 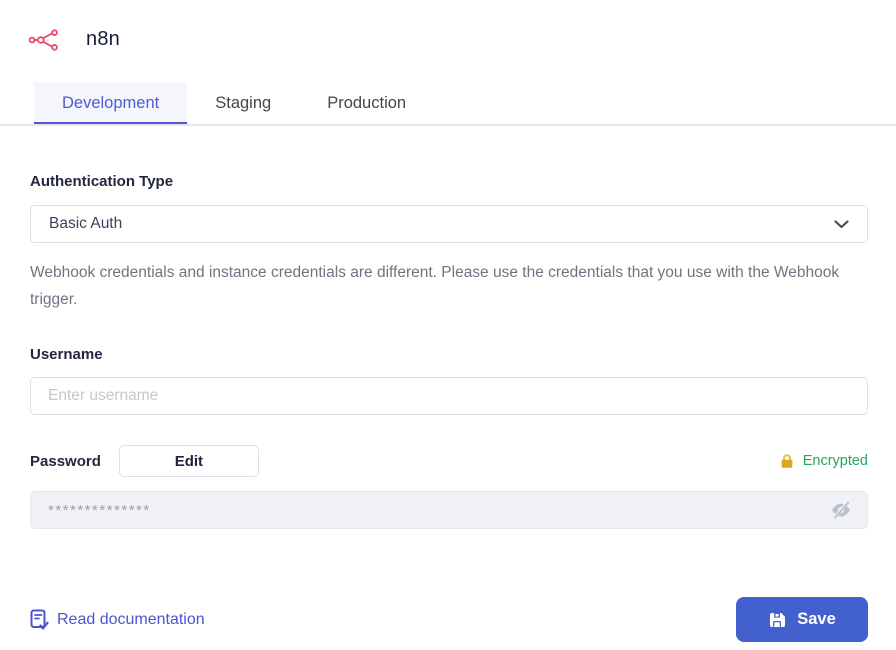 I want to click on environment-tabs: Development Staging Production, so click(x=448, y=104).